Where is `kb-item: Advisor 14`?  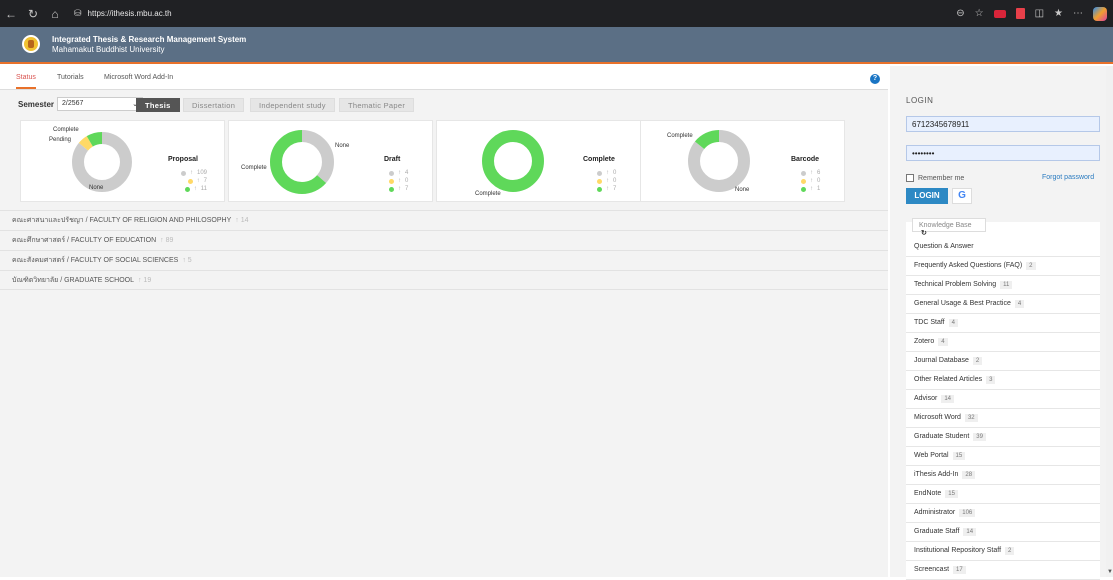
kb-item: Advisor 14 is located at coordinates (1003, 399).